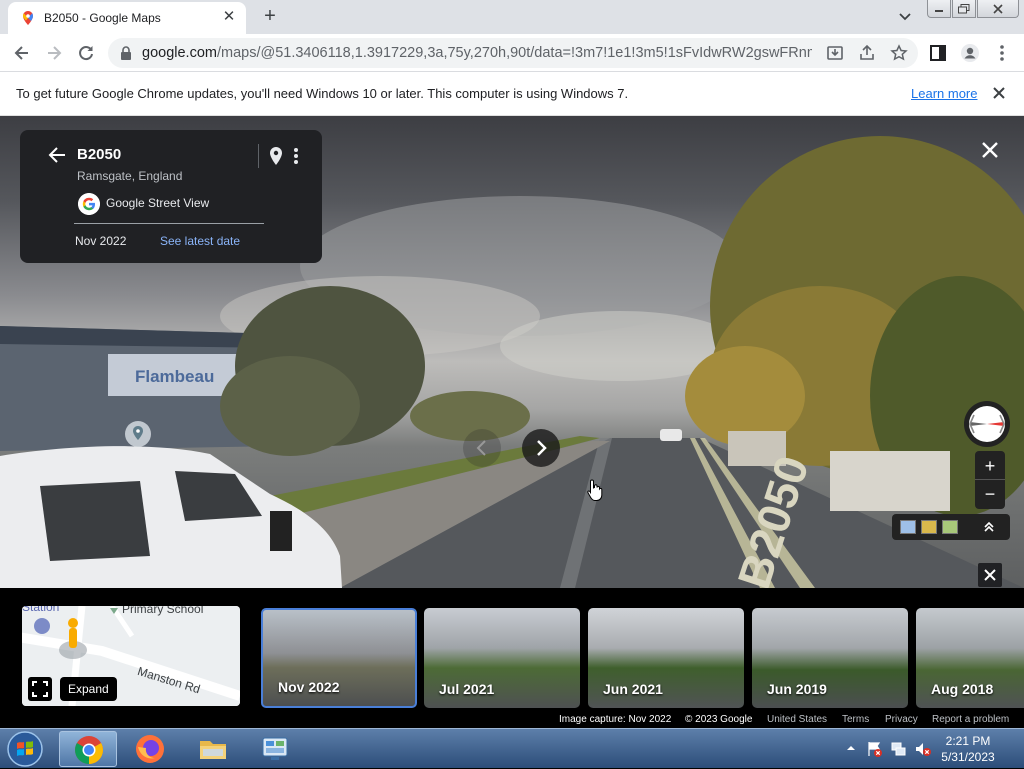 The width and height of the screenshot is (1024, 769). Describe the element at coordinates (502, 658) in the screenshot. I see `timeline-thumbnail-jul-2021: Jul 2021` at that location.